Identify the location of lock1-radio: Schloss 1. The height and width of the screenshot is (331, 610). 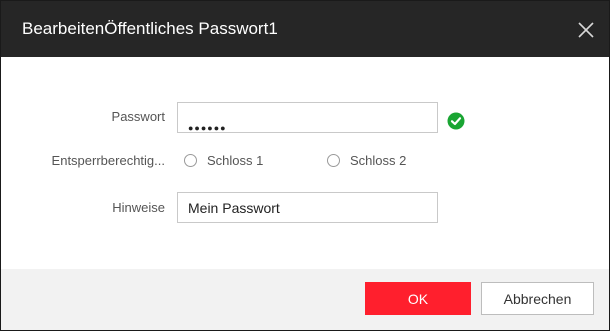
(223, 160).